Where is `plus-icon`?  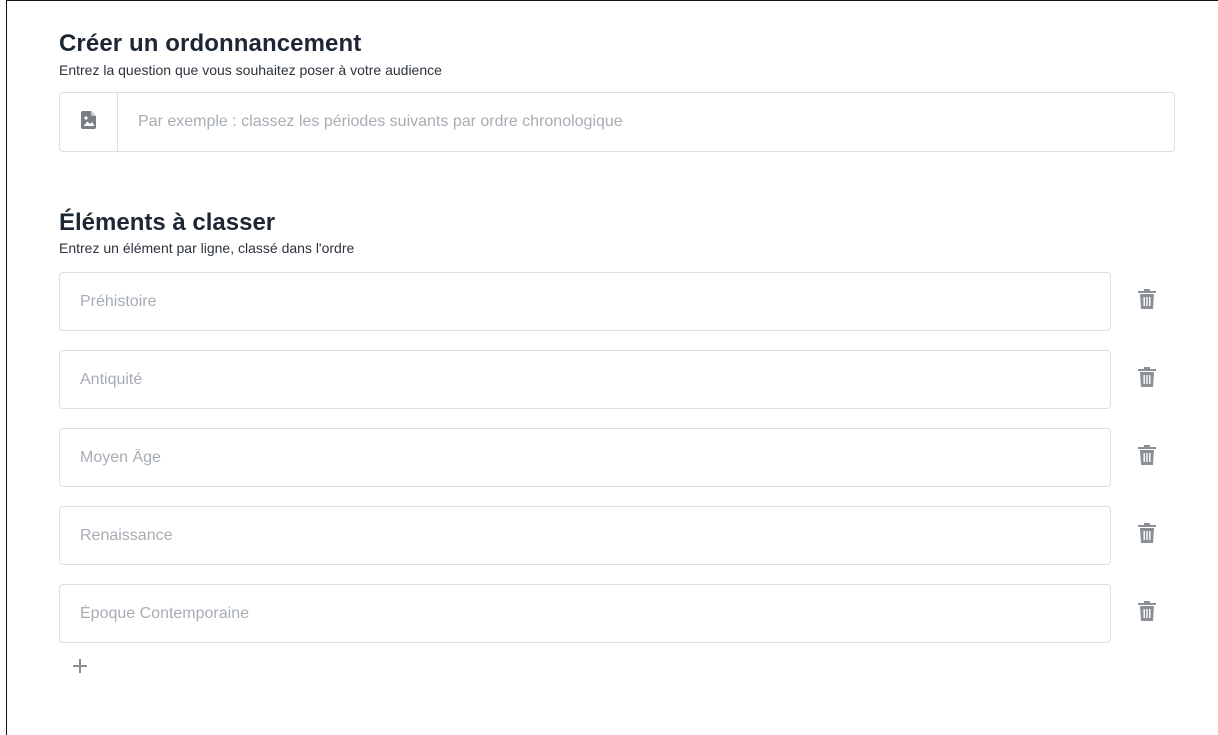
plus-icon is located at coordinates (80, 668).